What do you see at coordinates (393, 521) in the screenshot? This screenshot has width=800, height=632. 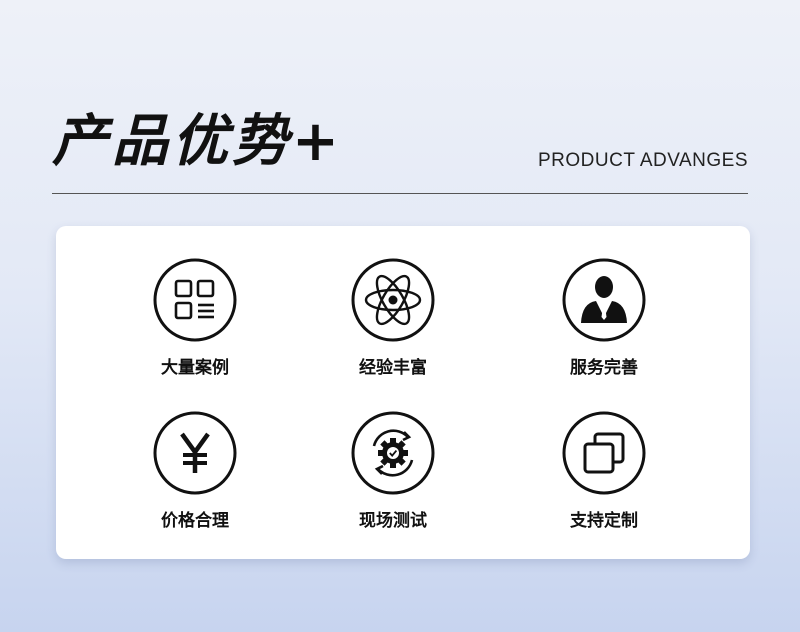 I see `feature-label: 现场测试` at bounding box center [393, 521].